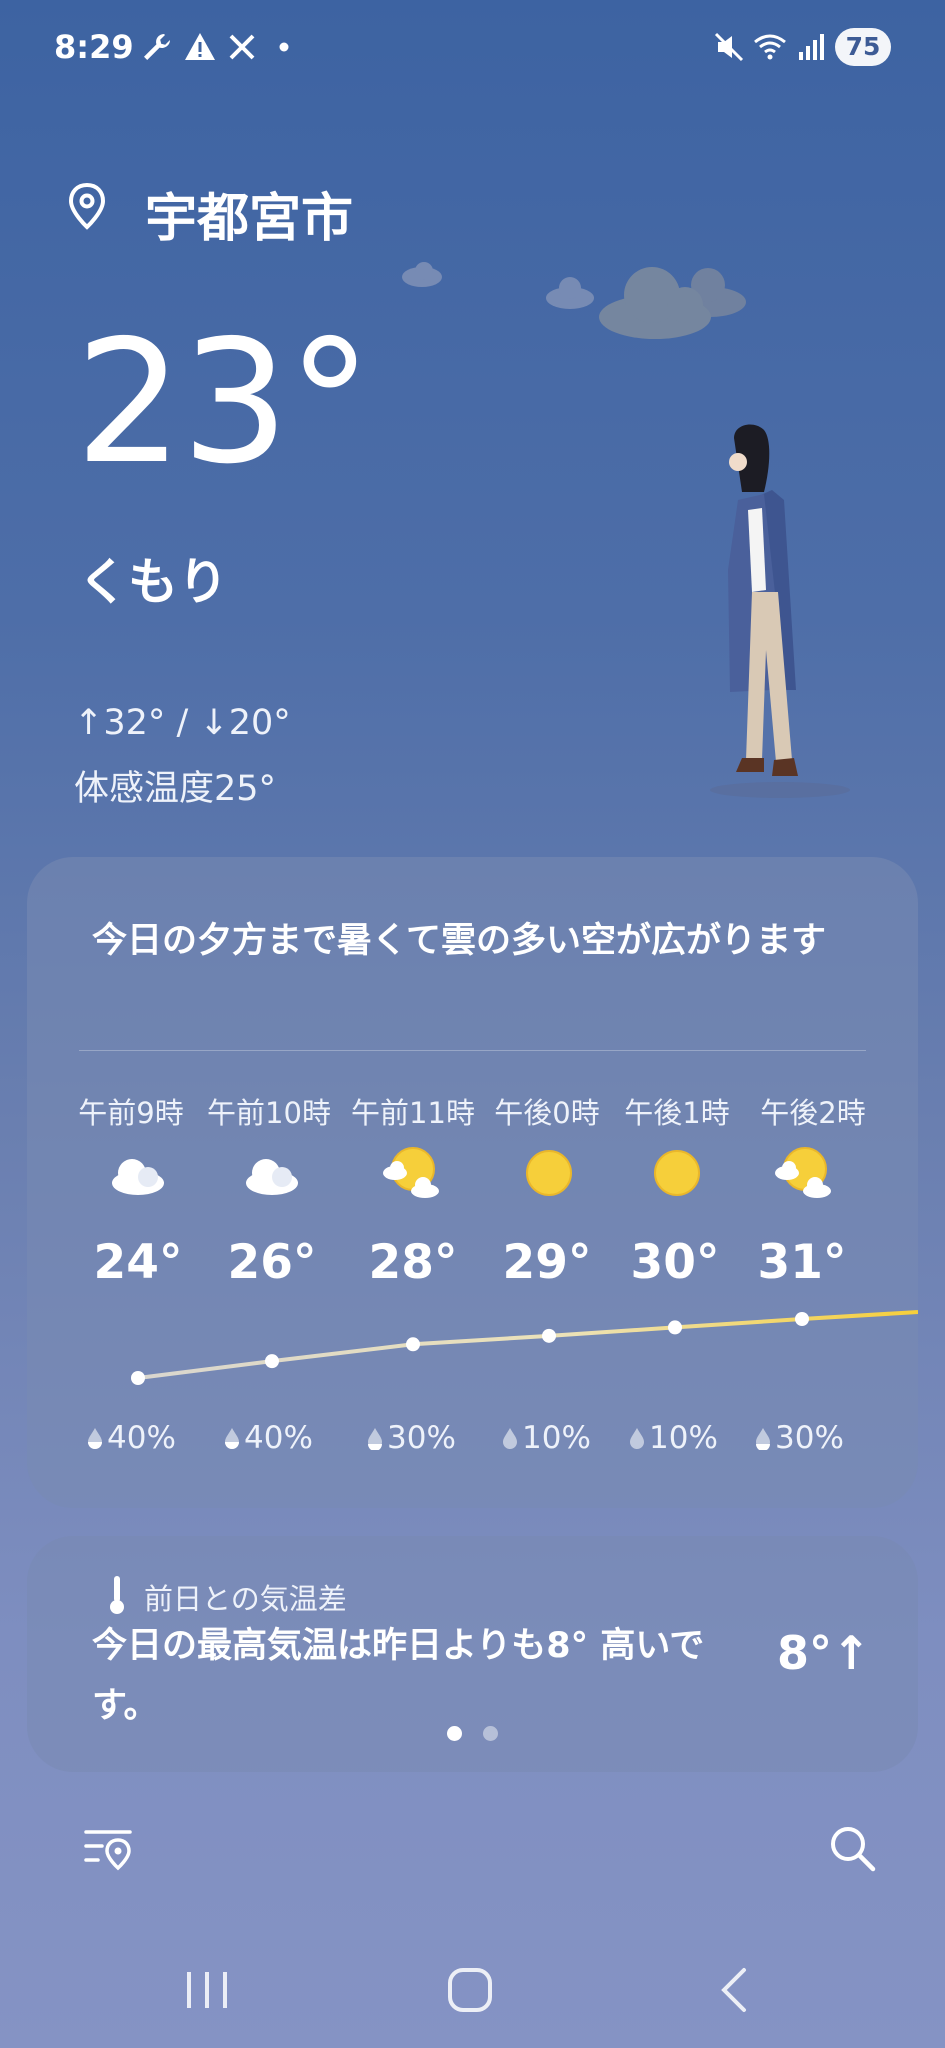 The width and height of the screenshot is (945, 2048). I want to click on signal-icon, so click(811, 47).